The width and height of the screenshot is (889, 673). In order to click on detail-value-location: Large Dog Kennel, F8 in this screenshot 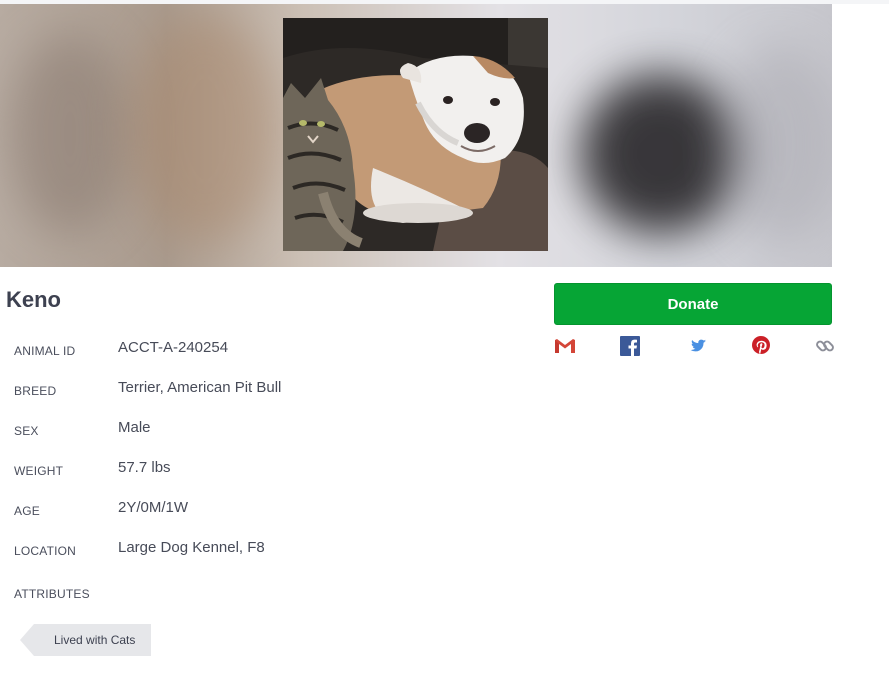, I will do `click(191, 547)`.